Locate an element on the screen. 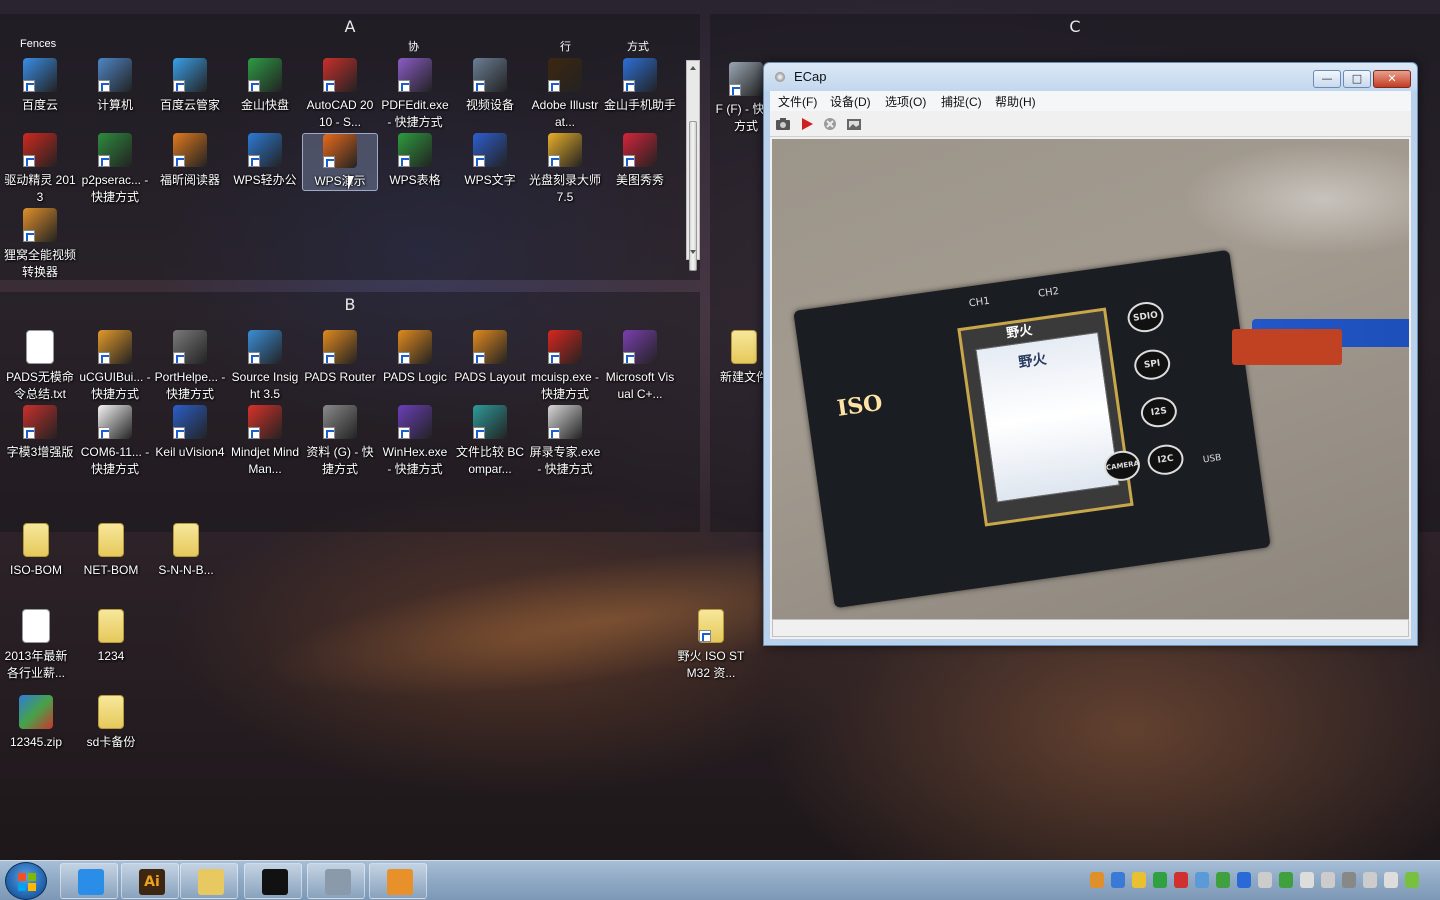 The image size is (1440, 900). menu-options: 选项(O) is located at coordinates (905, 101).